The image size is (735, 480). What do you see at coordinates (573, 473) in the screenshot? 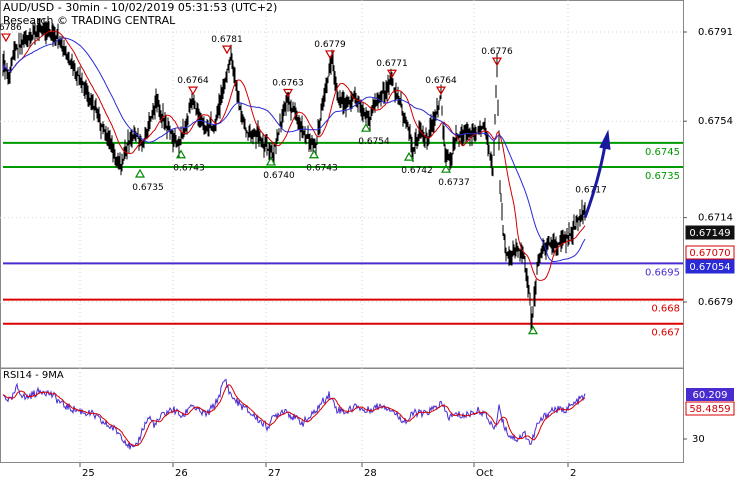
I see `time-tick-label: 2` at bounding box center [573, 473].